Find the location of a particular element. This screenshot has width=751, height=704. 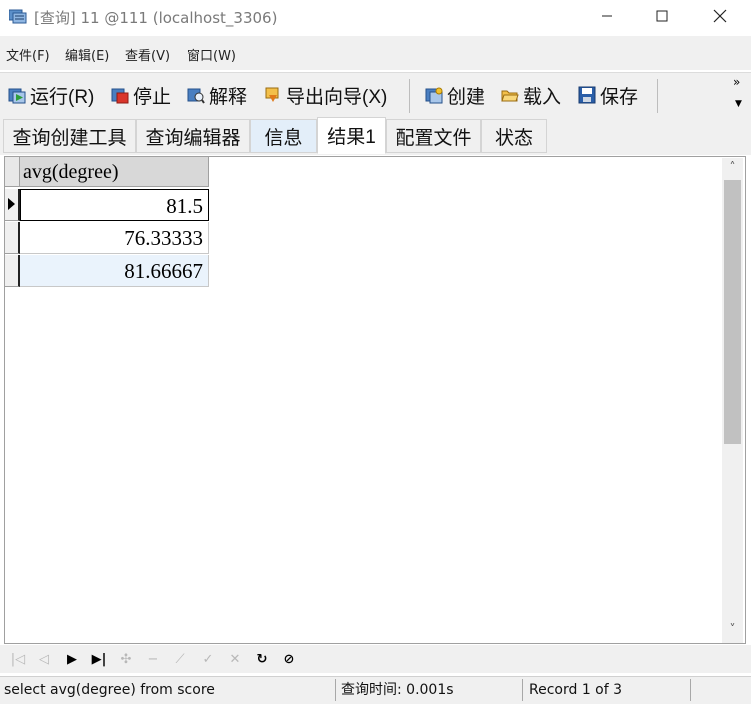

maximize-icon is located at coordinates (662, 16).